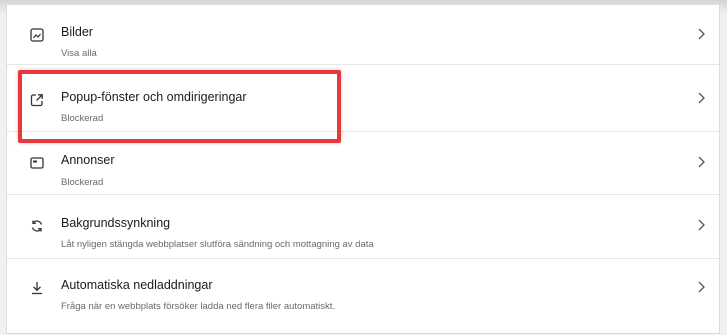 The width and height of the screenshot is (727, 335). What do you see at coordinates (154, 97) in the screenshot?
I see `setting-title: Popup-fönster och omdirigeringar` at bounding box center [154, 97].